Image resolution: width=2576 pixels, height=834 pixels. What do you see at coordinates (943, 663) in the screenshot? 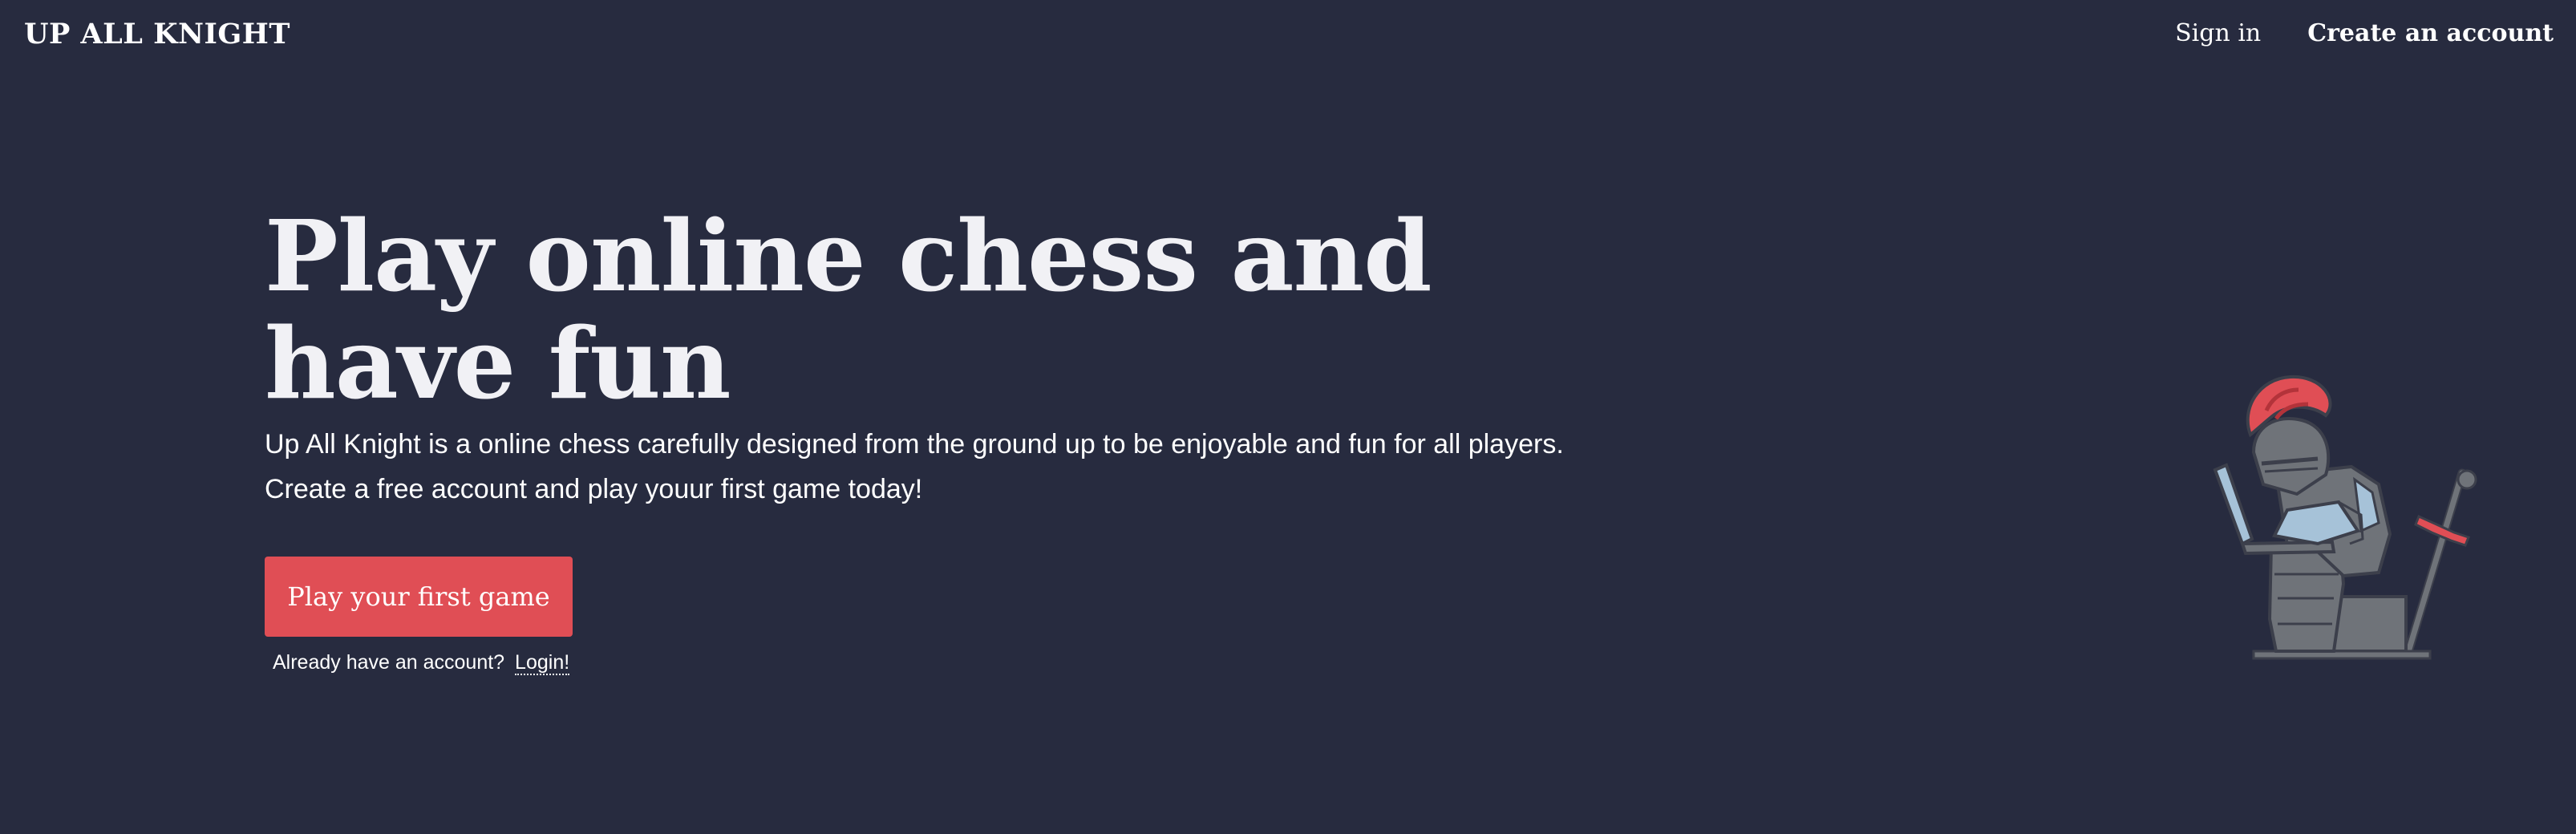
I see `login-prompt-line: Already have an account? Login!` at bounding box center [943, 663].